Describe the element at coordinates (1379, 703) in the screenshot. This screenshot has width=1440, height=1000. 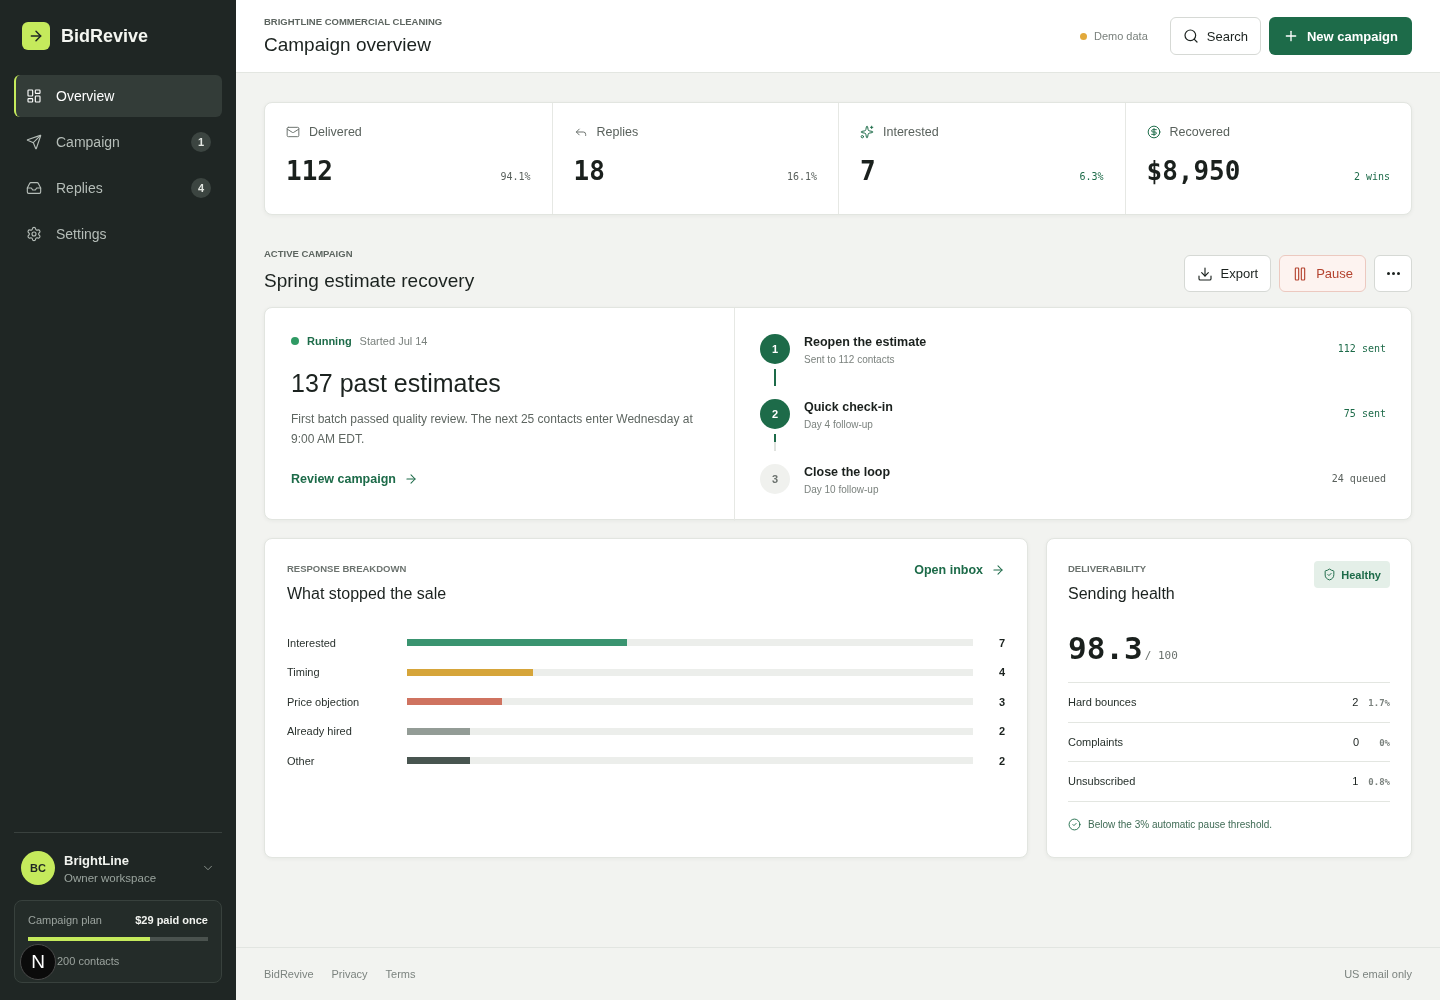
I see `metric-share: 1.7%` at that location.